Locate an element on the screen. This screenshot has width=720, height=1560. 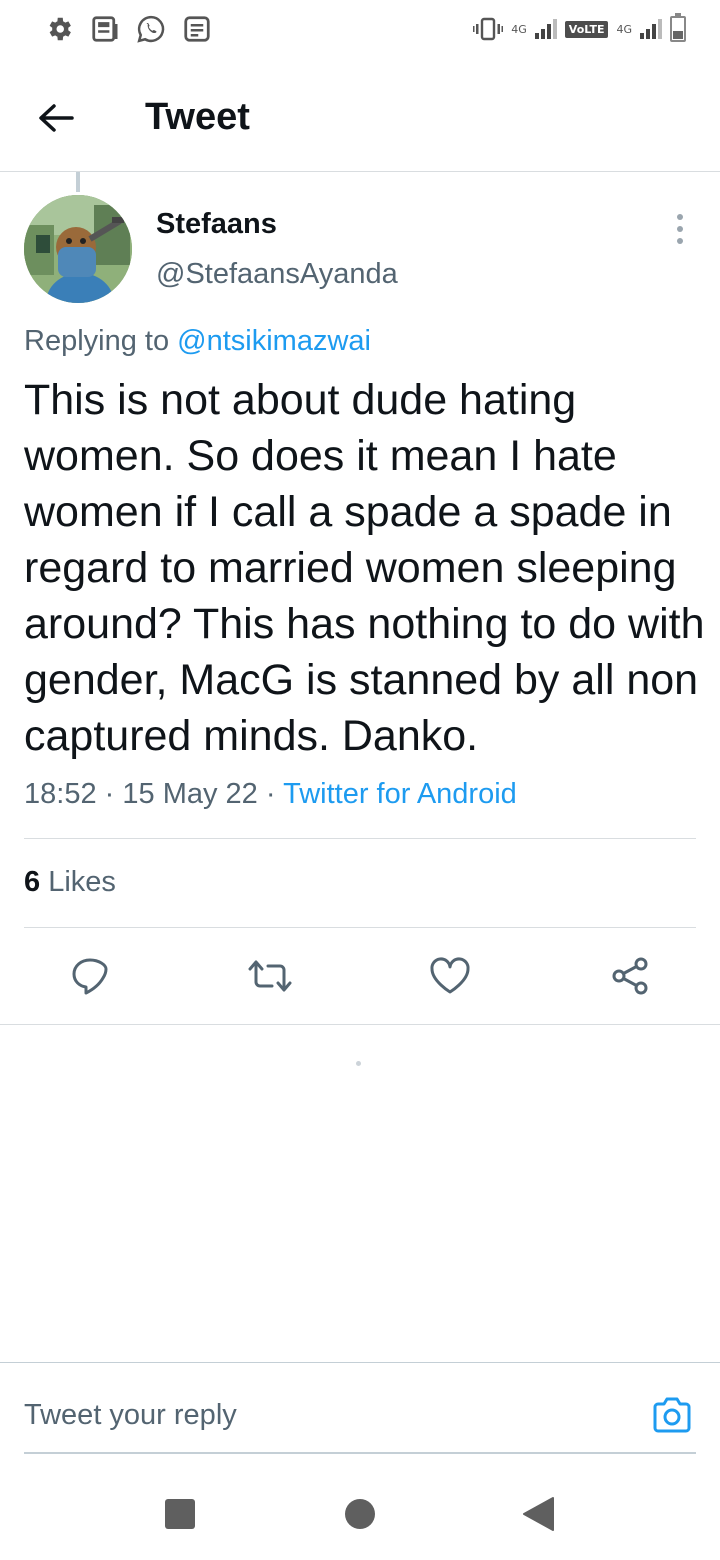
like-button is located at coordinates (450, 976).